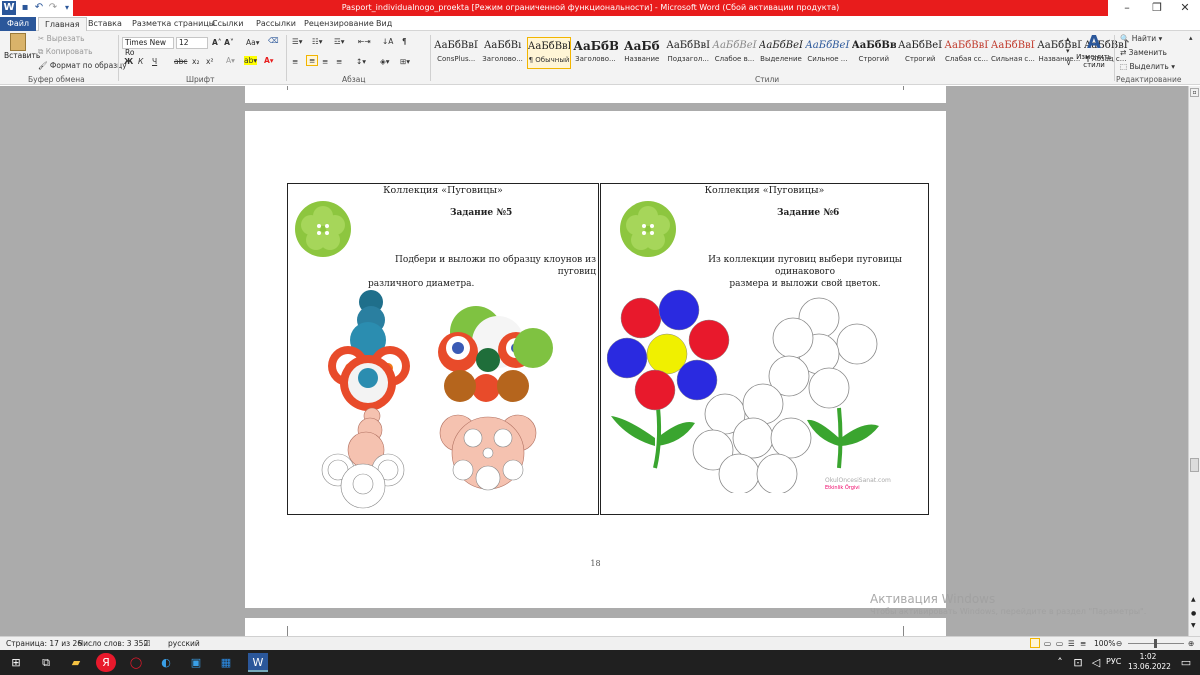  What do you see at coordinates (269, 60) in the screenshot?
I see `font-color-icon: A▾` at bounding box center [269, 60].